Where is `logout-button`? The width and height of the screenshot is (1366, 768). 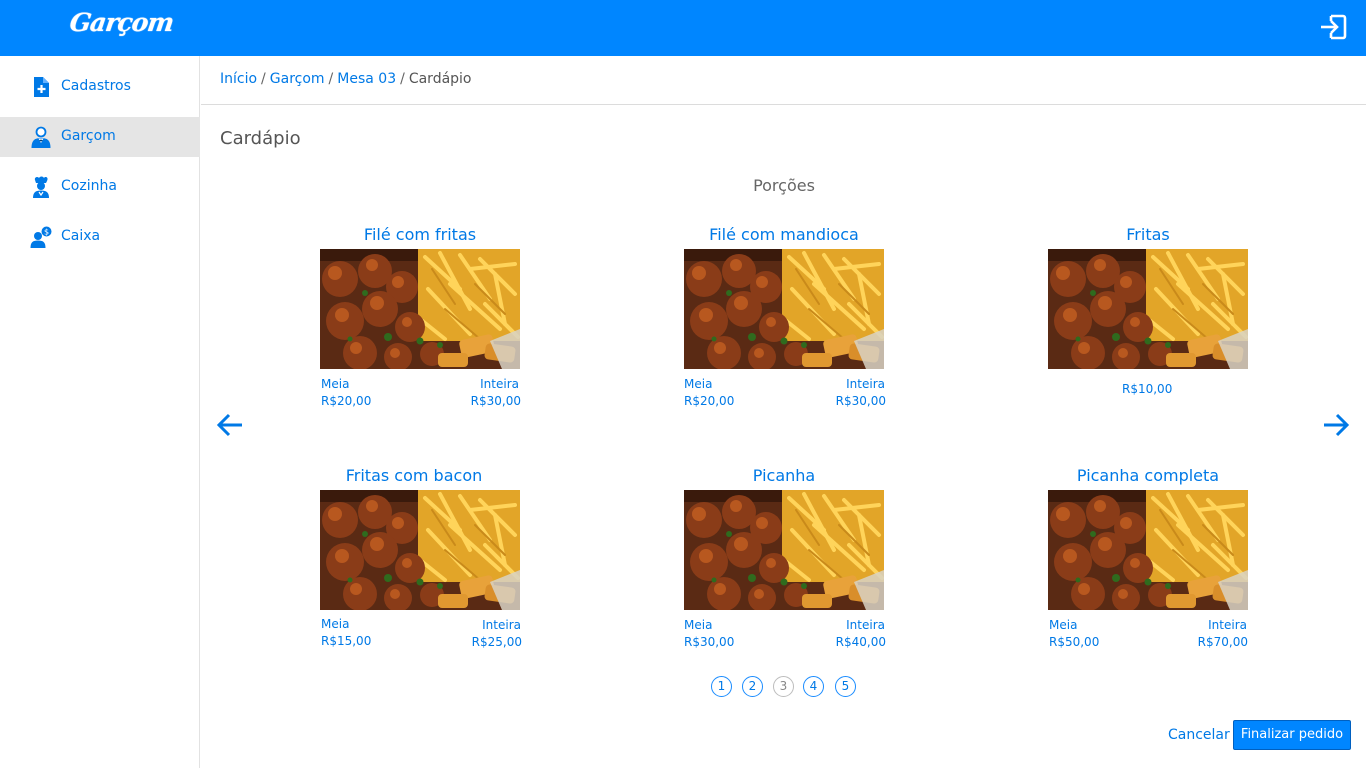
logout-button is located at coordinates (1333, 27).